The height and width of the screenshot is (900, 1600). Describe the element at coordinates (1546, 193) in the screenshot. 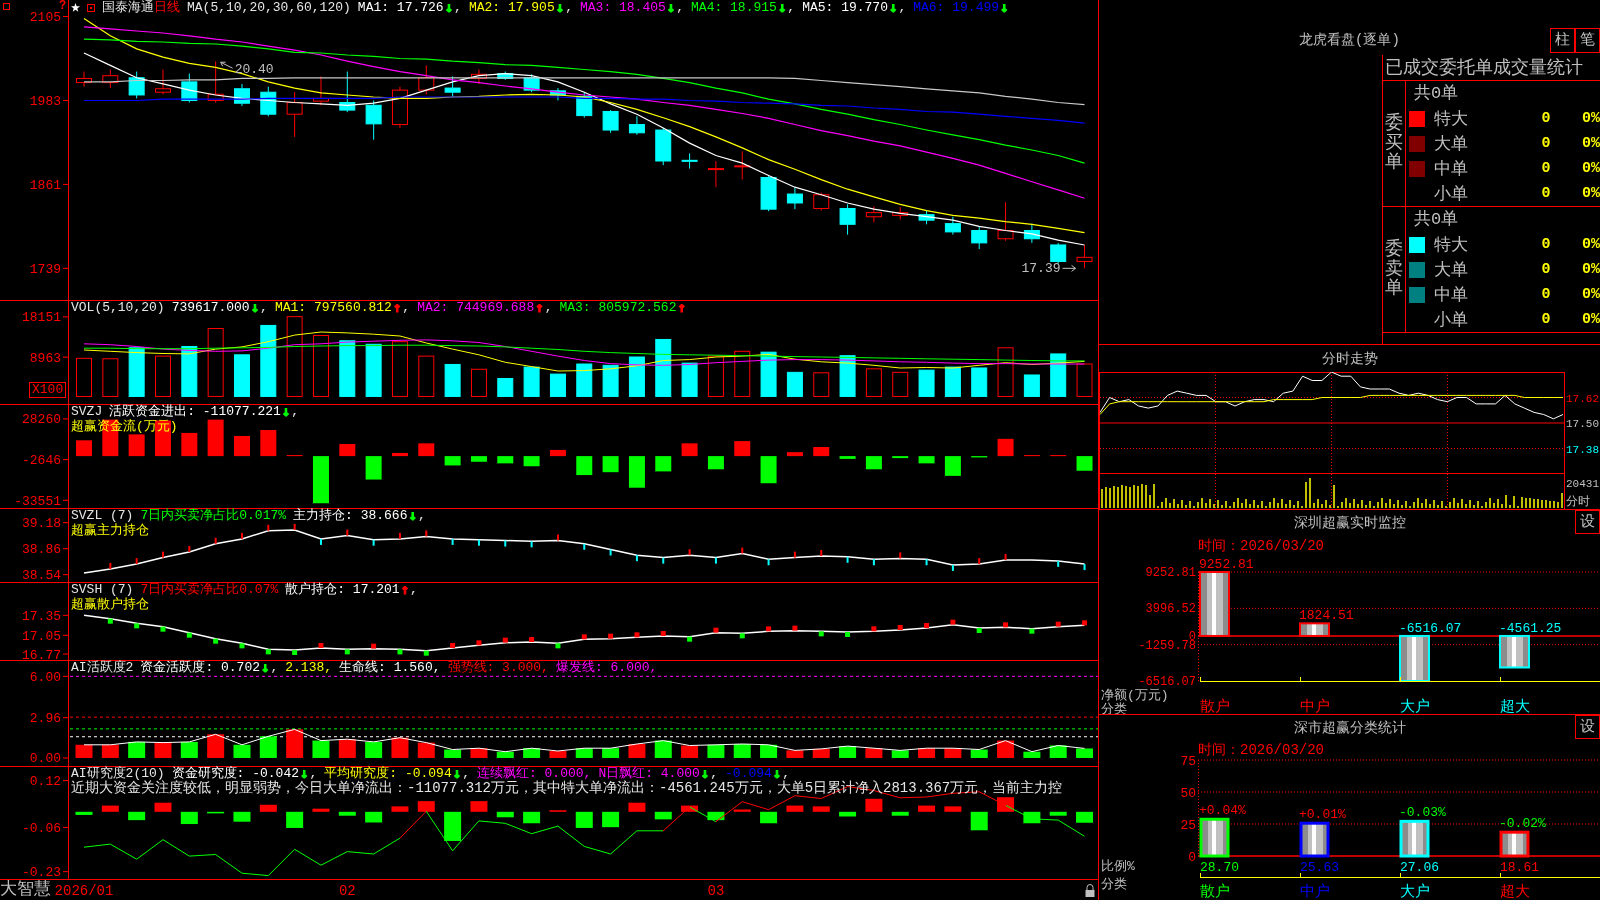

I see `count-value: 0` at that location.